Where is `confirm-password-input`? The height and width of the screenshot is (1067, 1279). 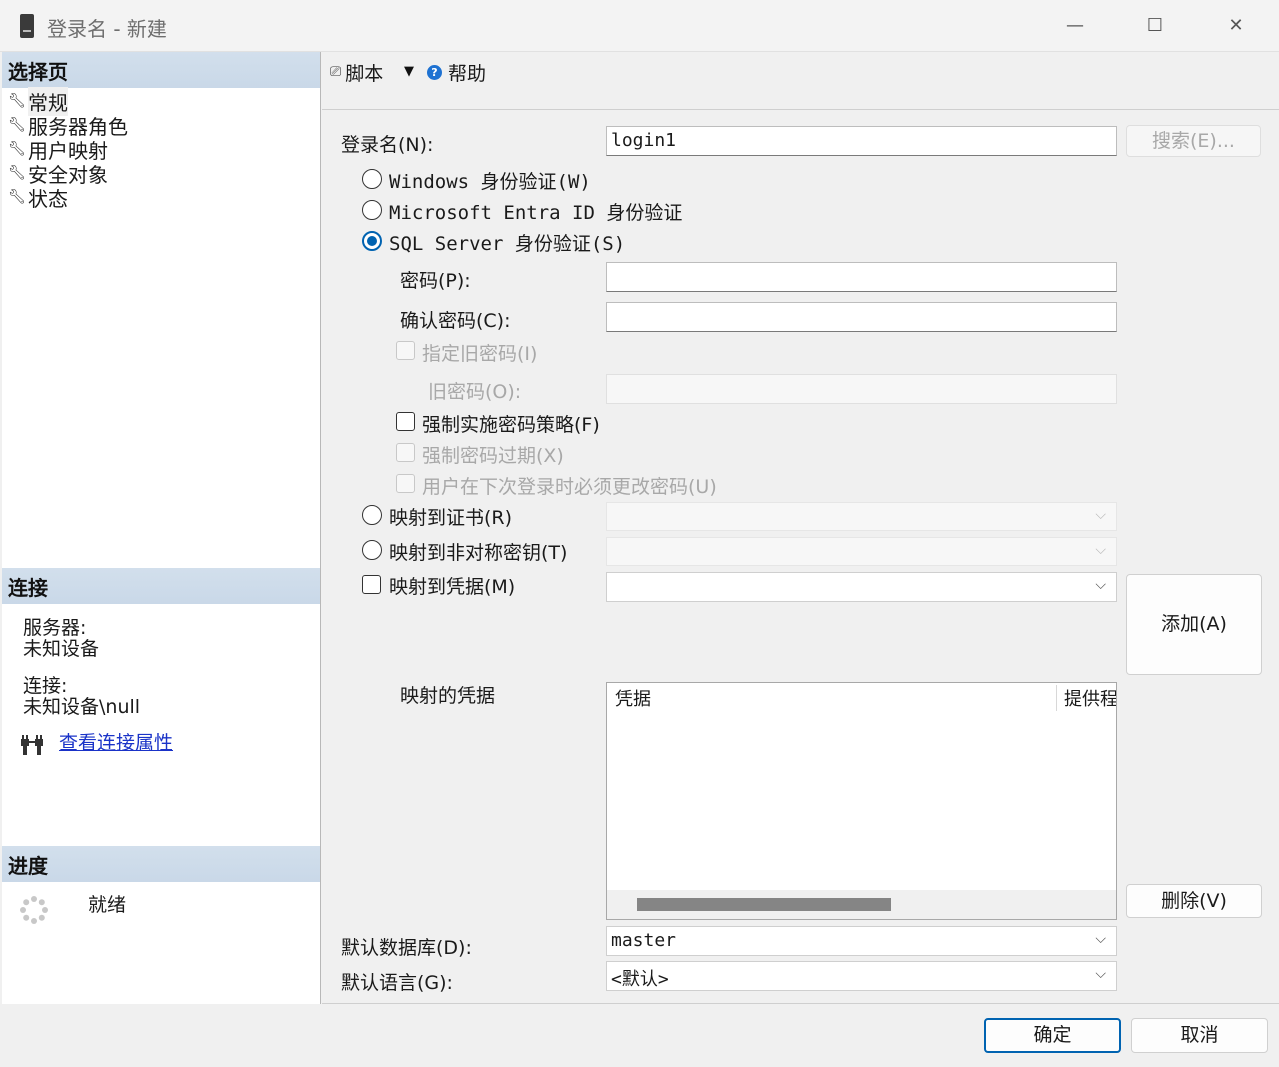
confirm-password-input is located at coordinates (861, 317).